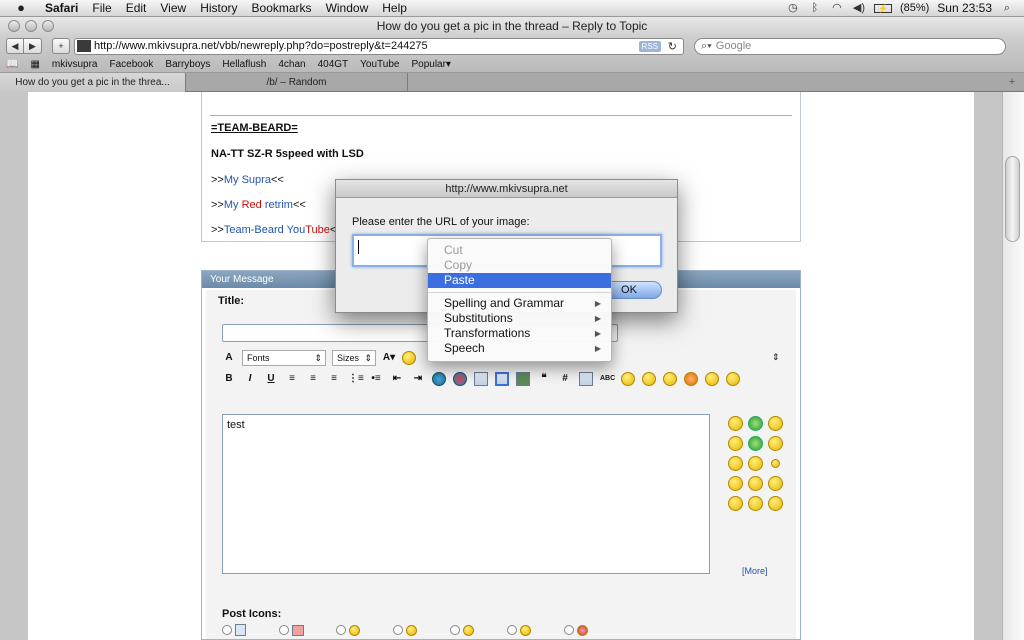 Image resolution: width=1024 pixels, height=640 pixels. Describe the element at coordinates (460, 379) in the screenshot. I see `remove-link-icon` at that location.